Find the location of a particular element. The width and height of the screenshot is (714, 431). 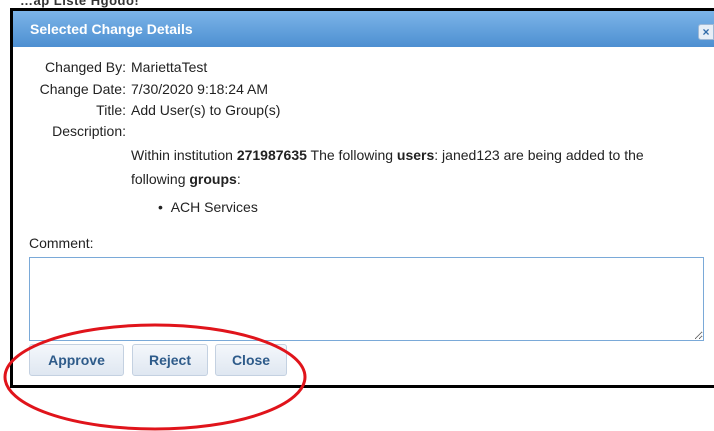

background-partial-text: …ap Liste Hgodo! is located at coordinates (80, 4).